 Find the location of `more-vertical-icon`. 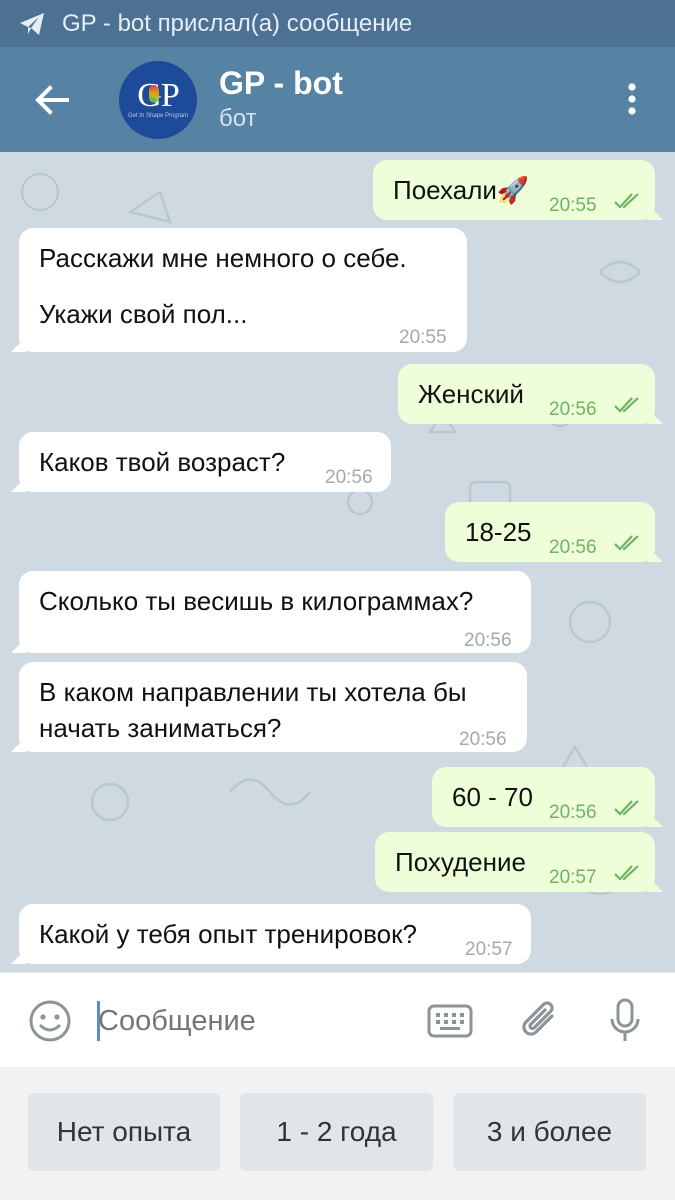

more-vertical-icon is located at coordinates (632, 99).